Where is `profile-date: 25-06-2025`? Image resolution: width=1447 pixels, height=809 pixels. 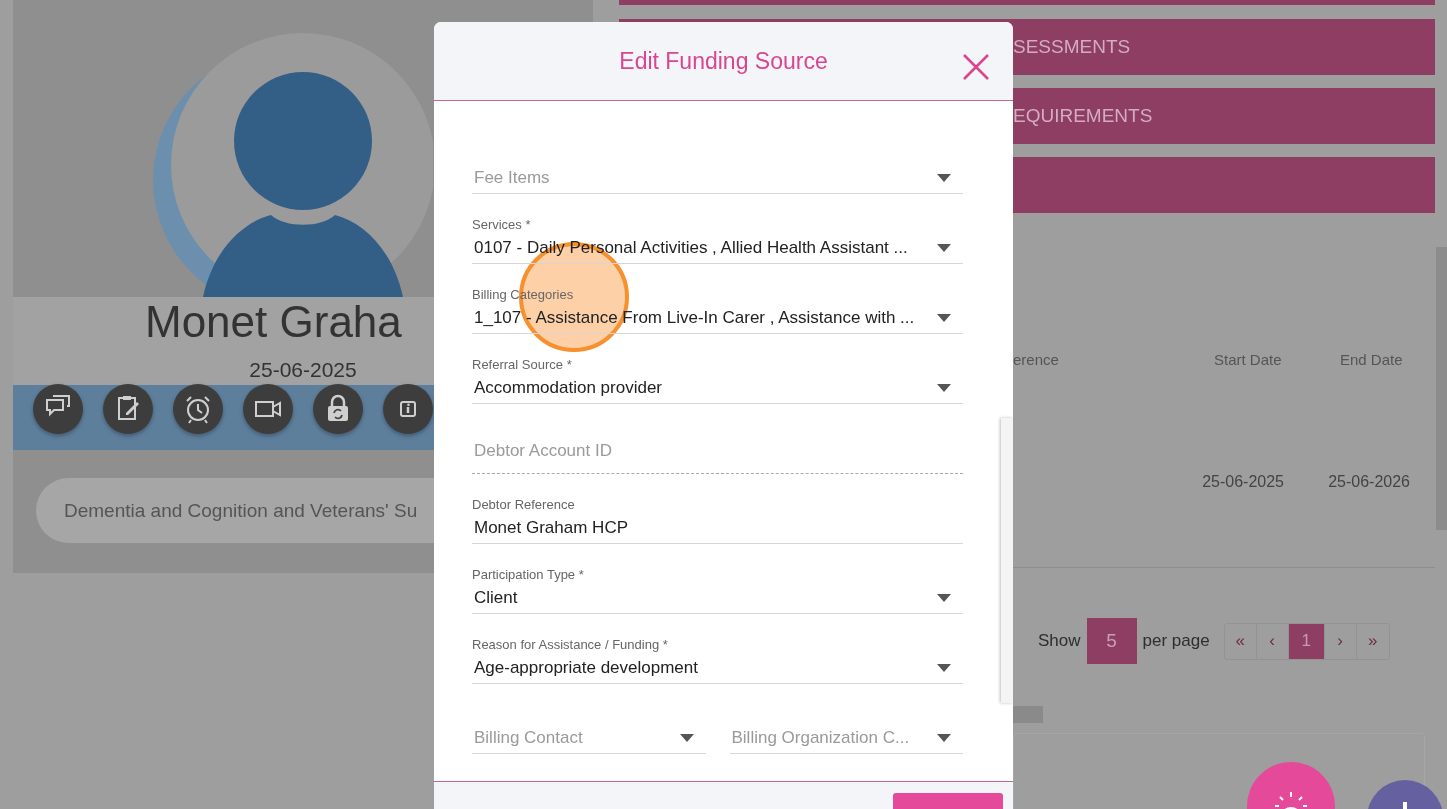 profile-date: 25-06-2025 is located at coordinates (303, 370).